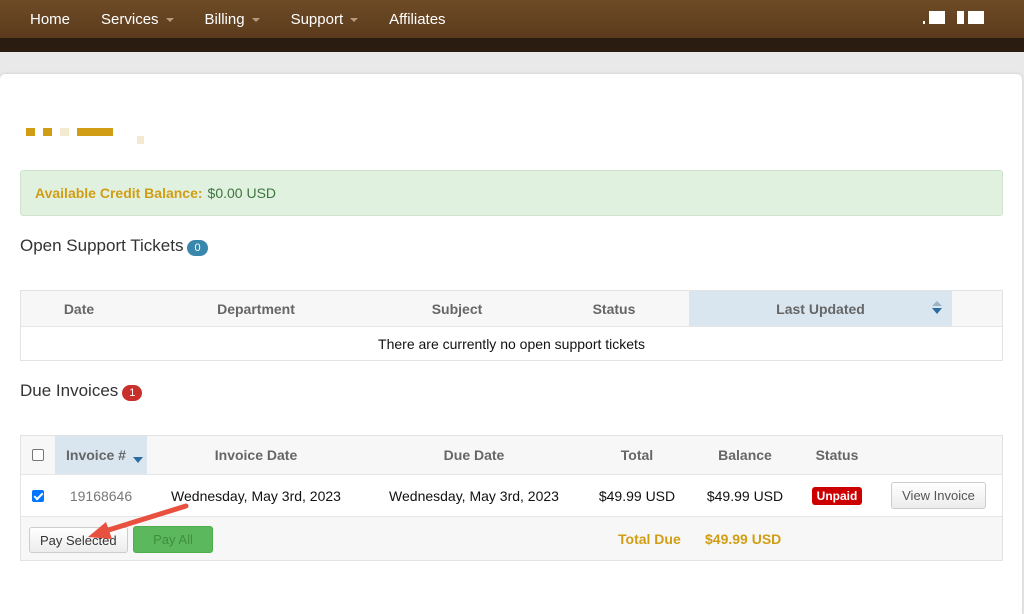  What do you see at coordinates (953, 17) in the screenshot?
I see `account-menu` at bounding box center [953, 17].